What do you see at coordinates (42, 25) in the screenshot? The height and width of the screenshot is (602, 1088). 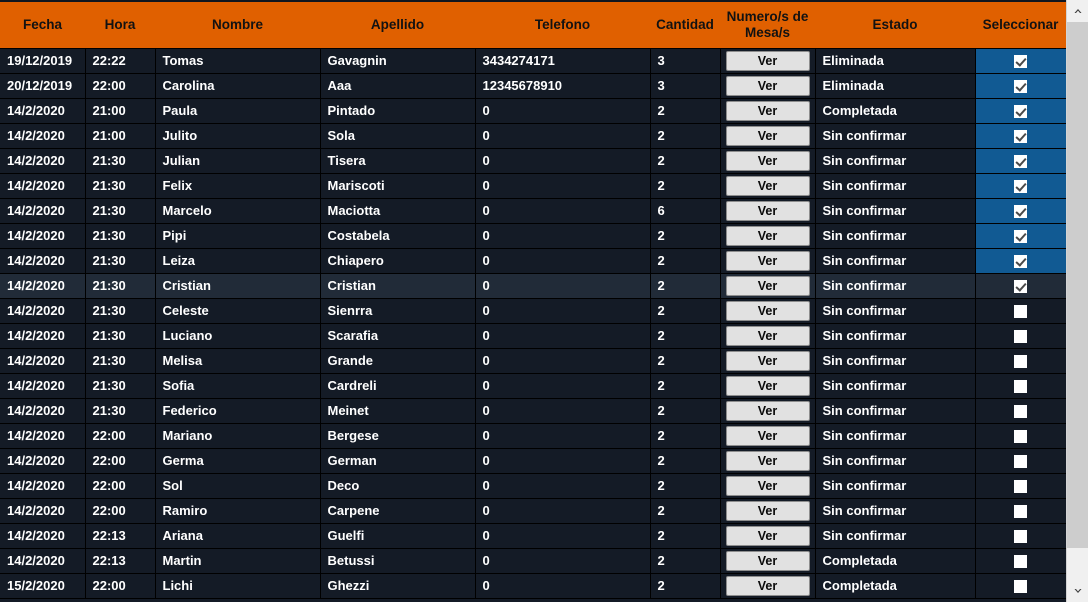 I see `column-header-fecha: Fecha` at bounding box center [42, 25].